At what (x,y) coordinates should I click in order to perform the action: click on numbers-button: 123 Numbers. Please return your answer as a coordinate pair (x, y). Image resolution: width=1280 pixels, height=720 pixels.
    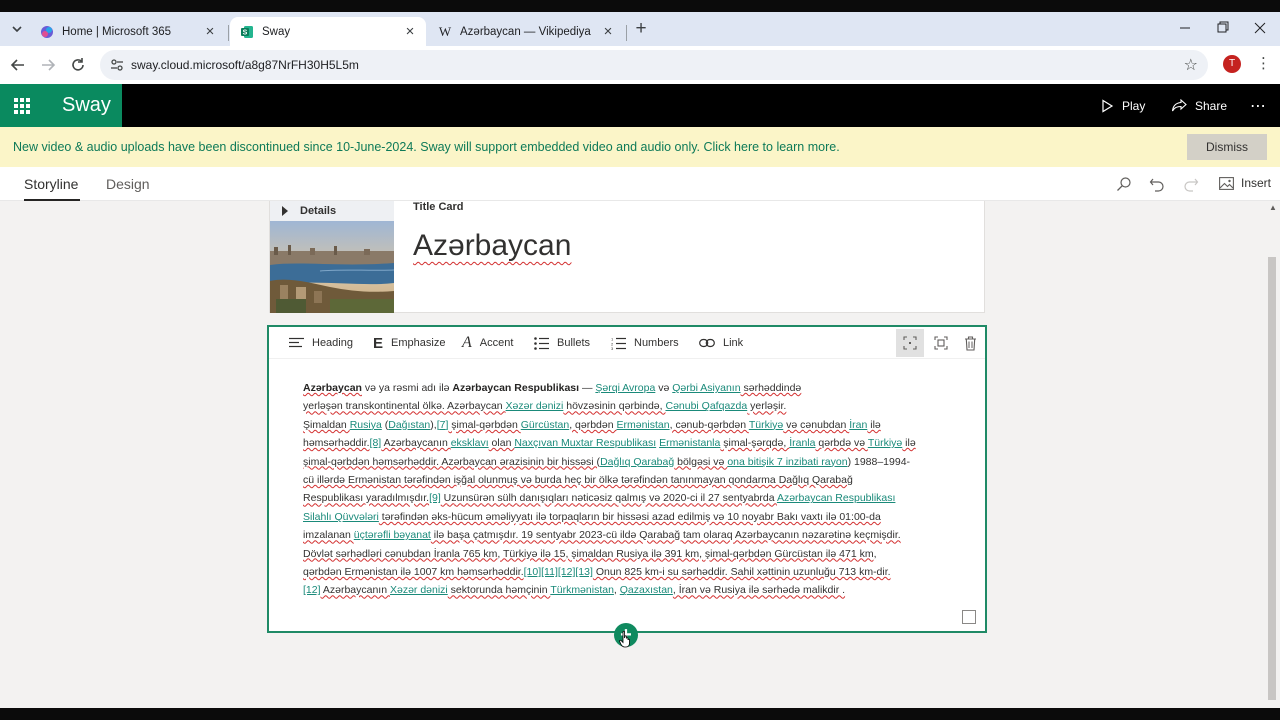
    Looking at the image, I should click on (645, 343).